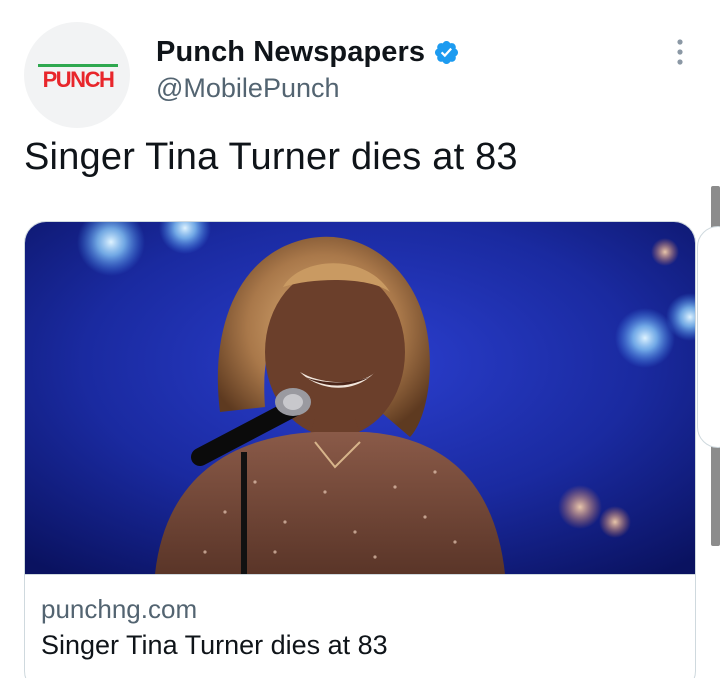 The width and height of the screenshot is (720, 678). Describe the element at coordinates (708, 337) in the screenshot. I see `scroll-overlay` at that location.